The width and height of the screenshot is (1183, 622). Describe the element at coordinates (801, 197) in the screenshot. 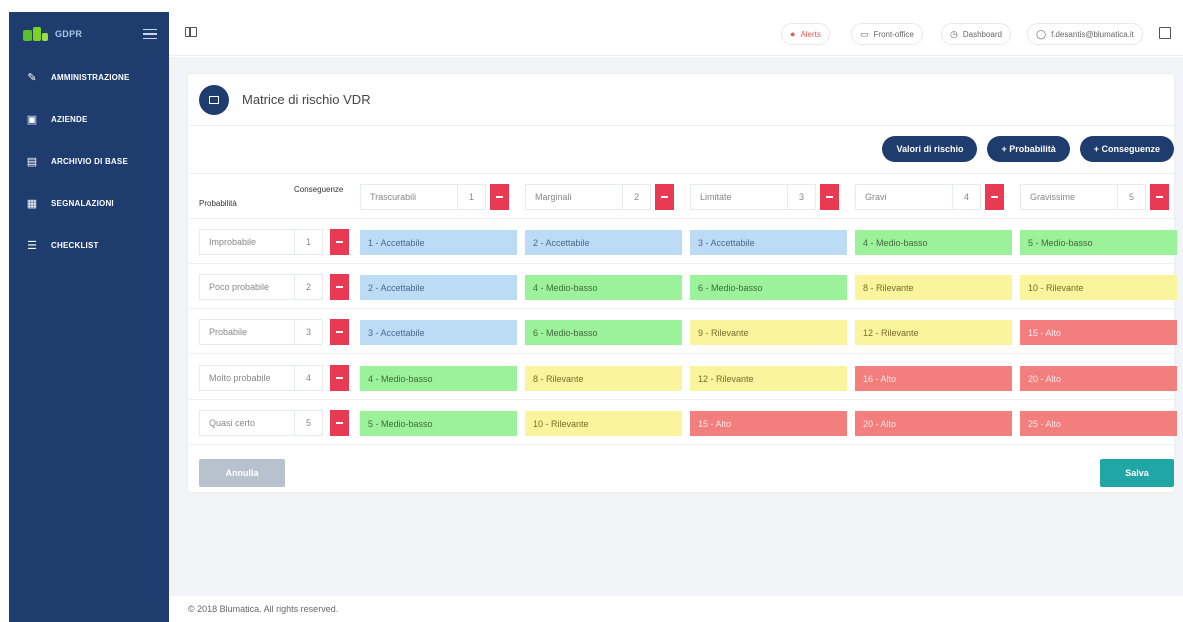

I see `consequence-value: 3` at that location.